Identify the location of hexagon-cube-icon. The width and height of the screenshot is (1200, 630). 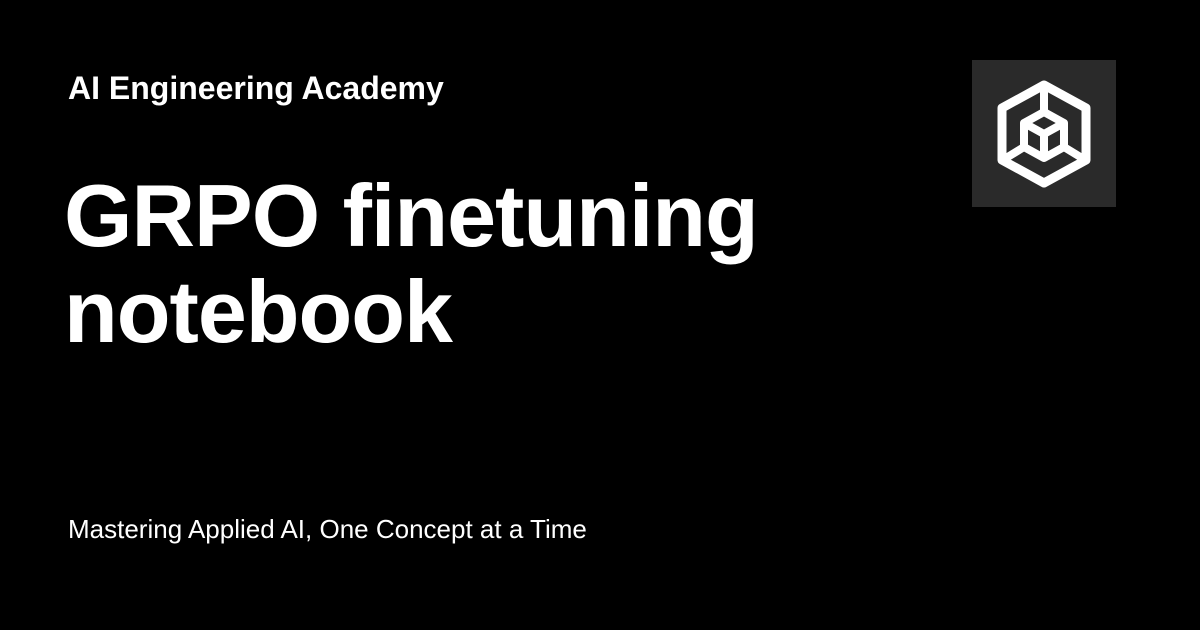
(1044, 133).